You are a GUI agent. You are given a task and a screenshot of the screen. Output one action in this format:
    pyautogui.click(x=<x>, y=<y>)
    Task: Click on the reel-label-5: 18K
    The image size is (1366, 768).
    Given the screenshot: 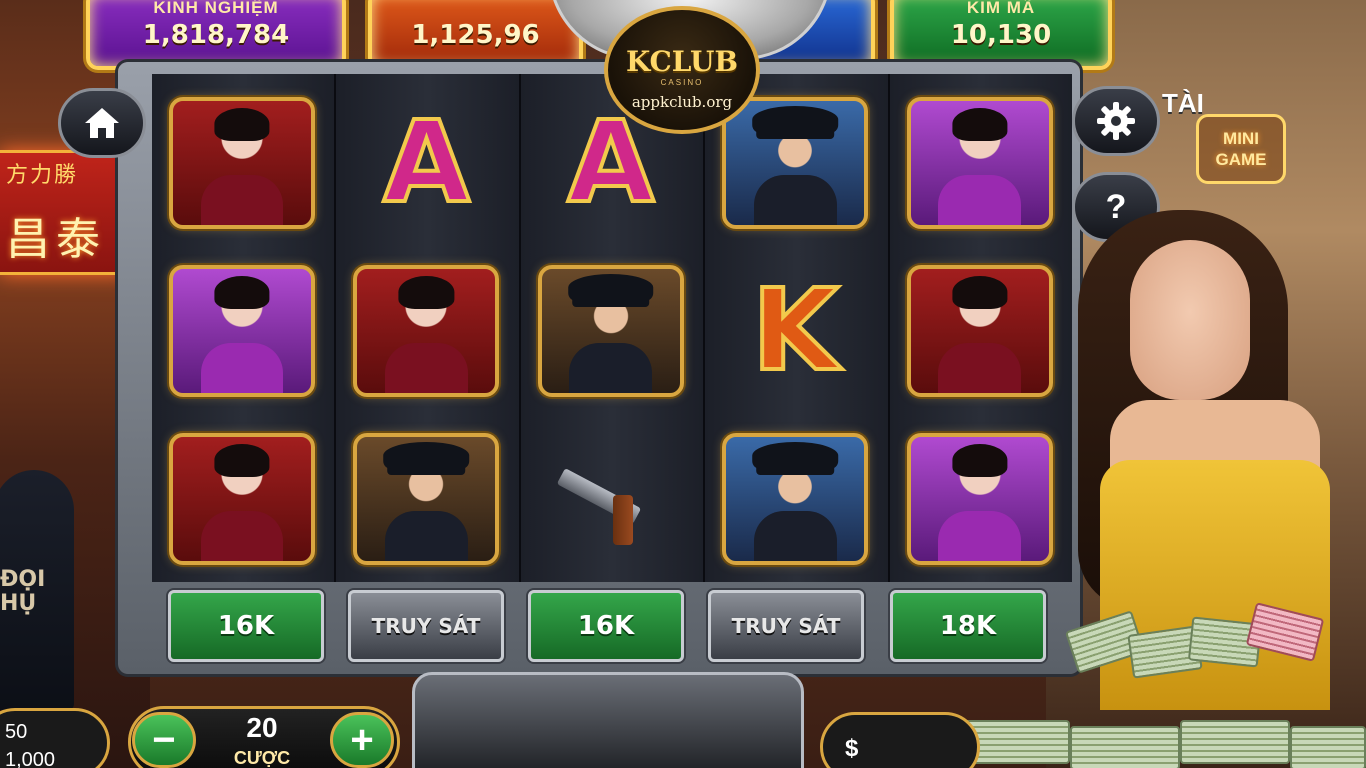 What is the action you would take?
    pyautogui.click(x=968, y=626)
    